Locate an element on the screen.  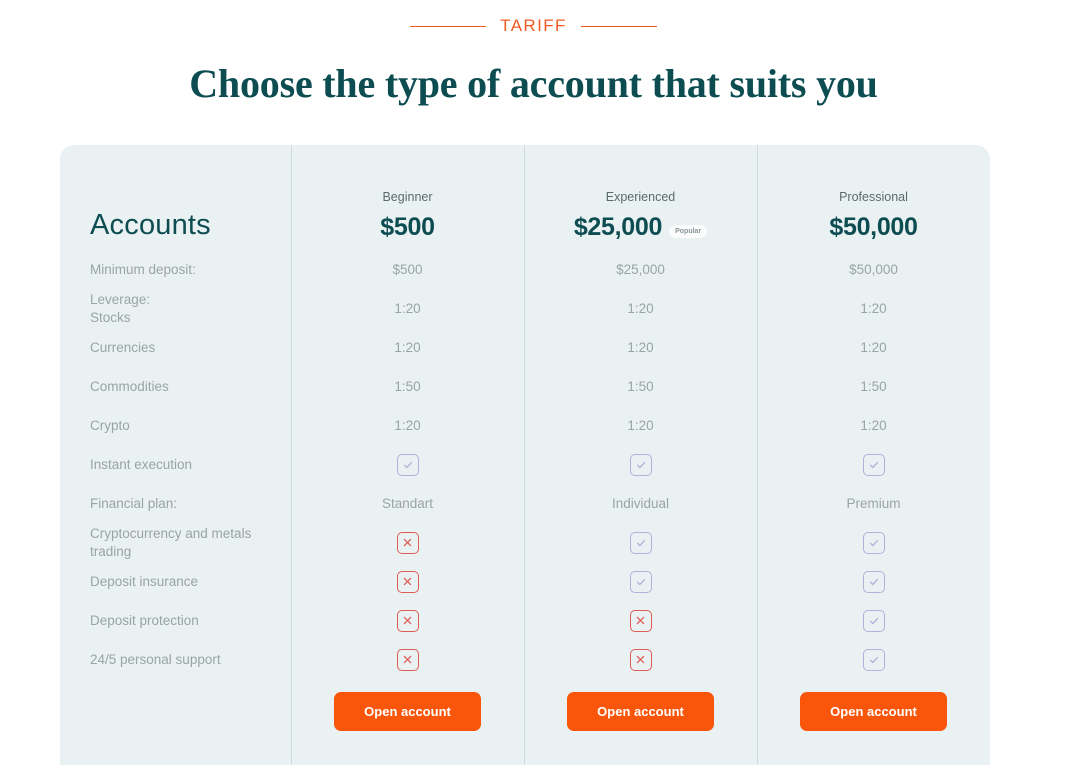
feature-label-text: Commodities is located at coordinates (129, 386).